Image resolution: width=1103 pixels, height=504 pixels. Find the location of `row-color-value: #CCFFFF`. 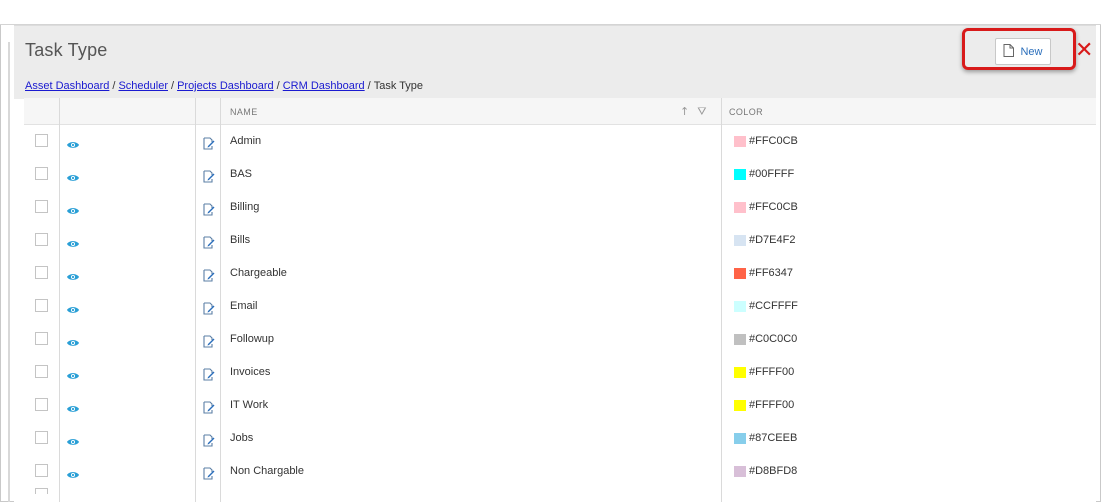

row-color-value: #CCFFFF is located at coordinates (773, 306).